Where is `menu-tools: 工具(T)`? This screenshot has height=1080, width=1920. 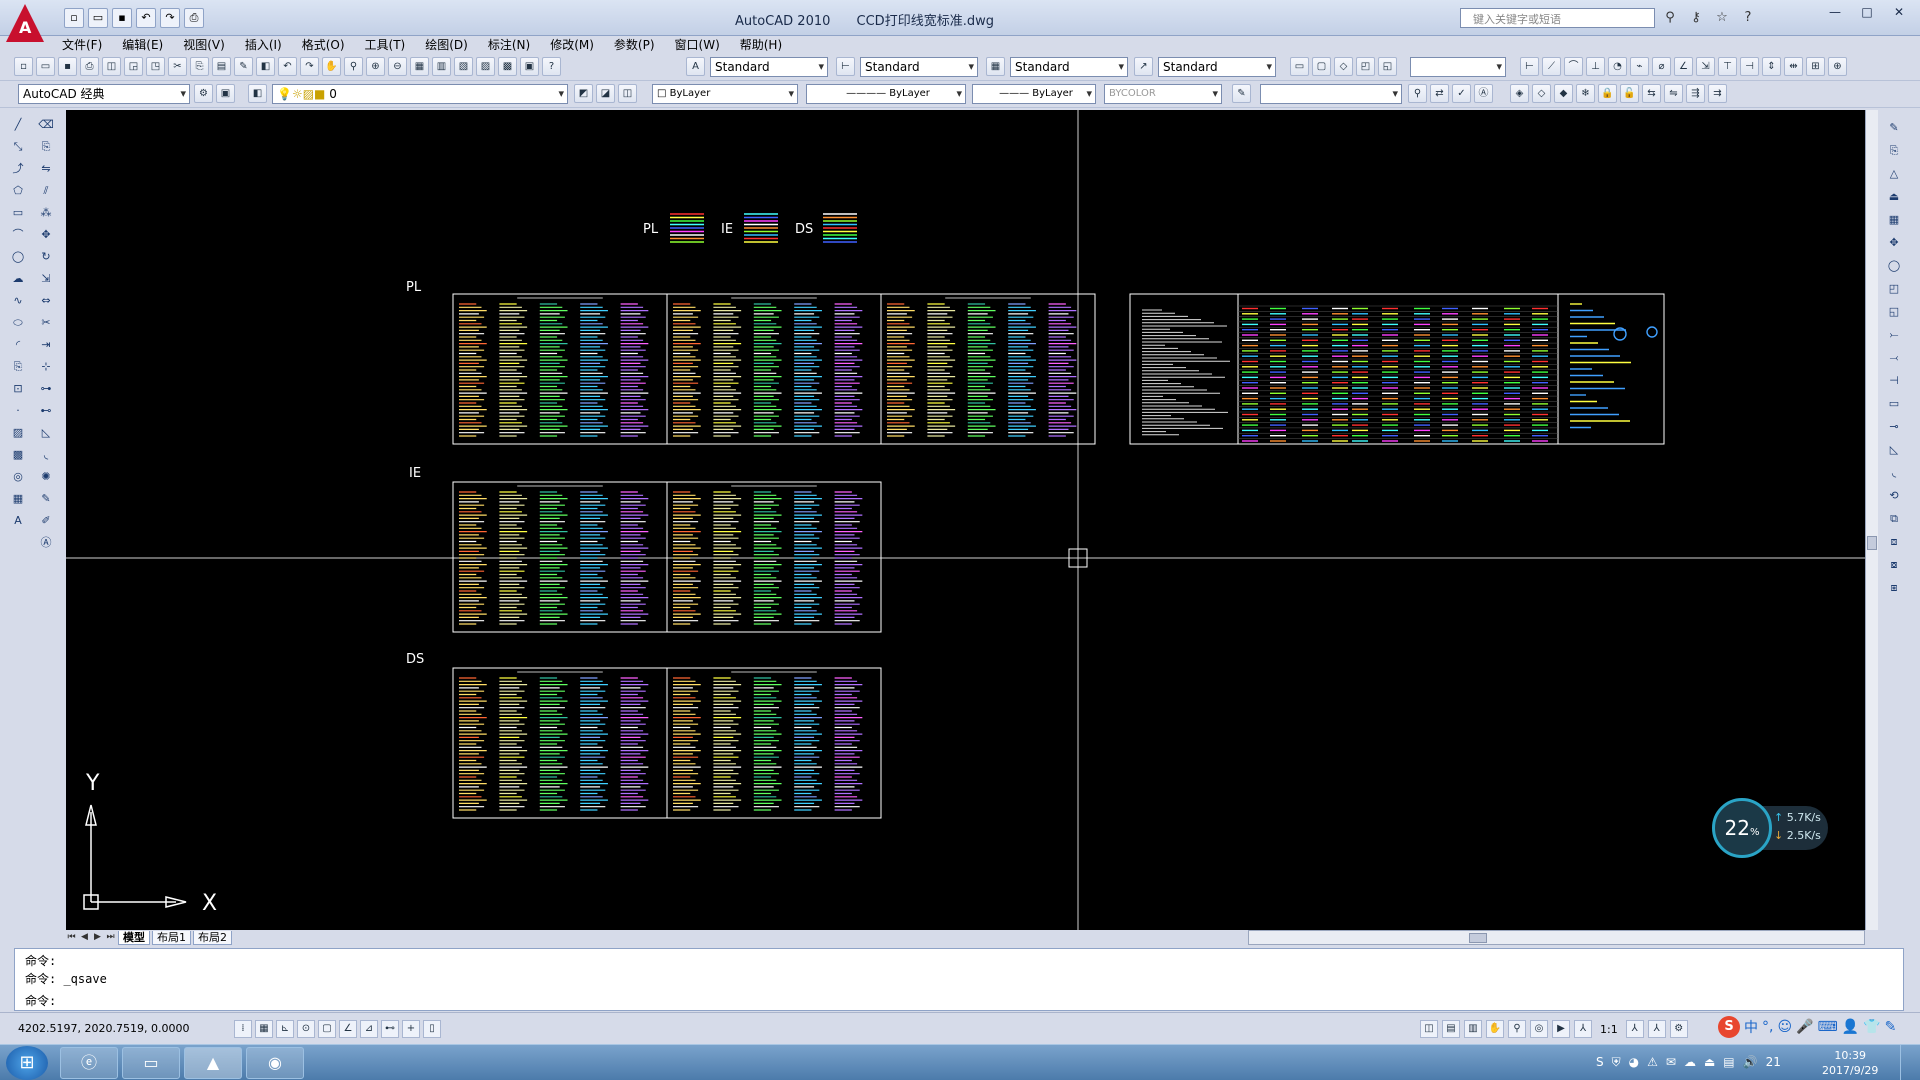 menu-tools: 工具(T) is located at coordinates (385, 45).